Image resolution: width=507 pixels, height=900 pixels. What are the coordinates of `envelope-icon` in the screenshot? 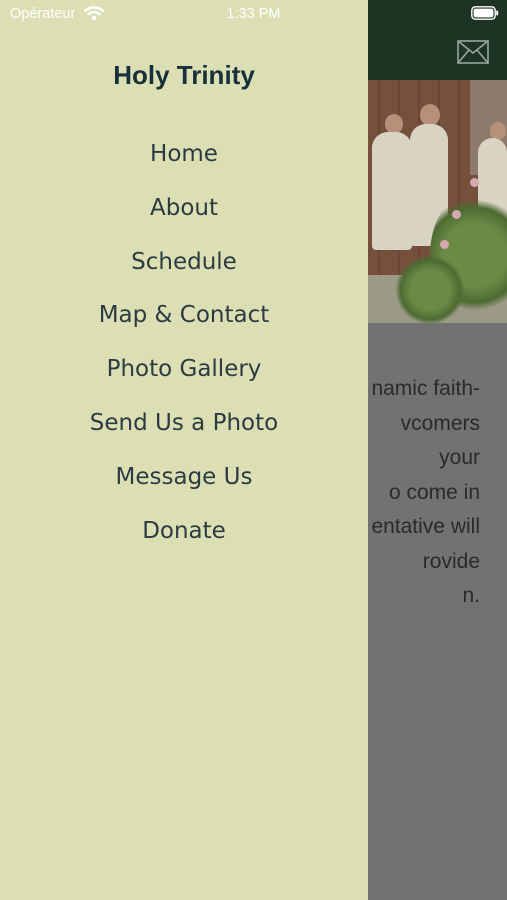 It's located at (473, 52).